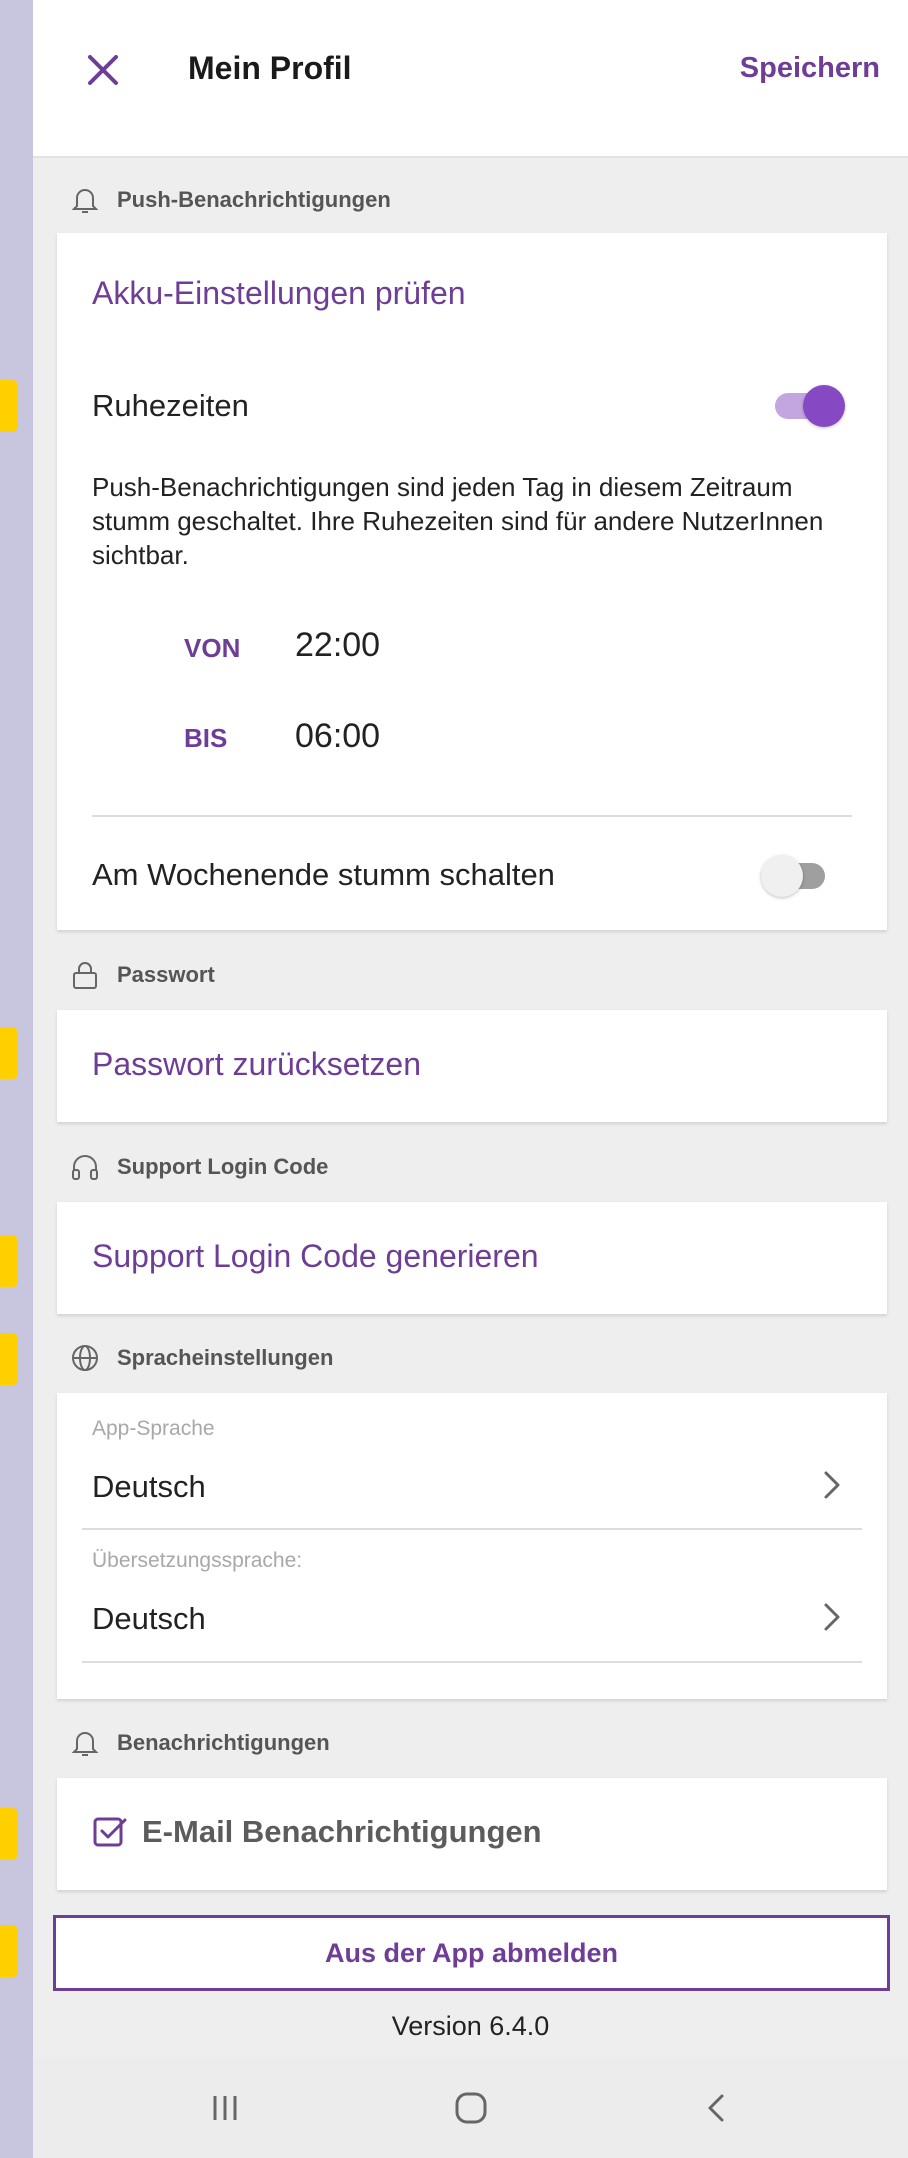 This screenshot has height=2158, width=908. I want to click on translation-language-label: Übersetzungssprache:, so click(197, 1560).